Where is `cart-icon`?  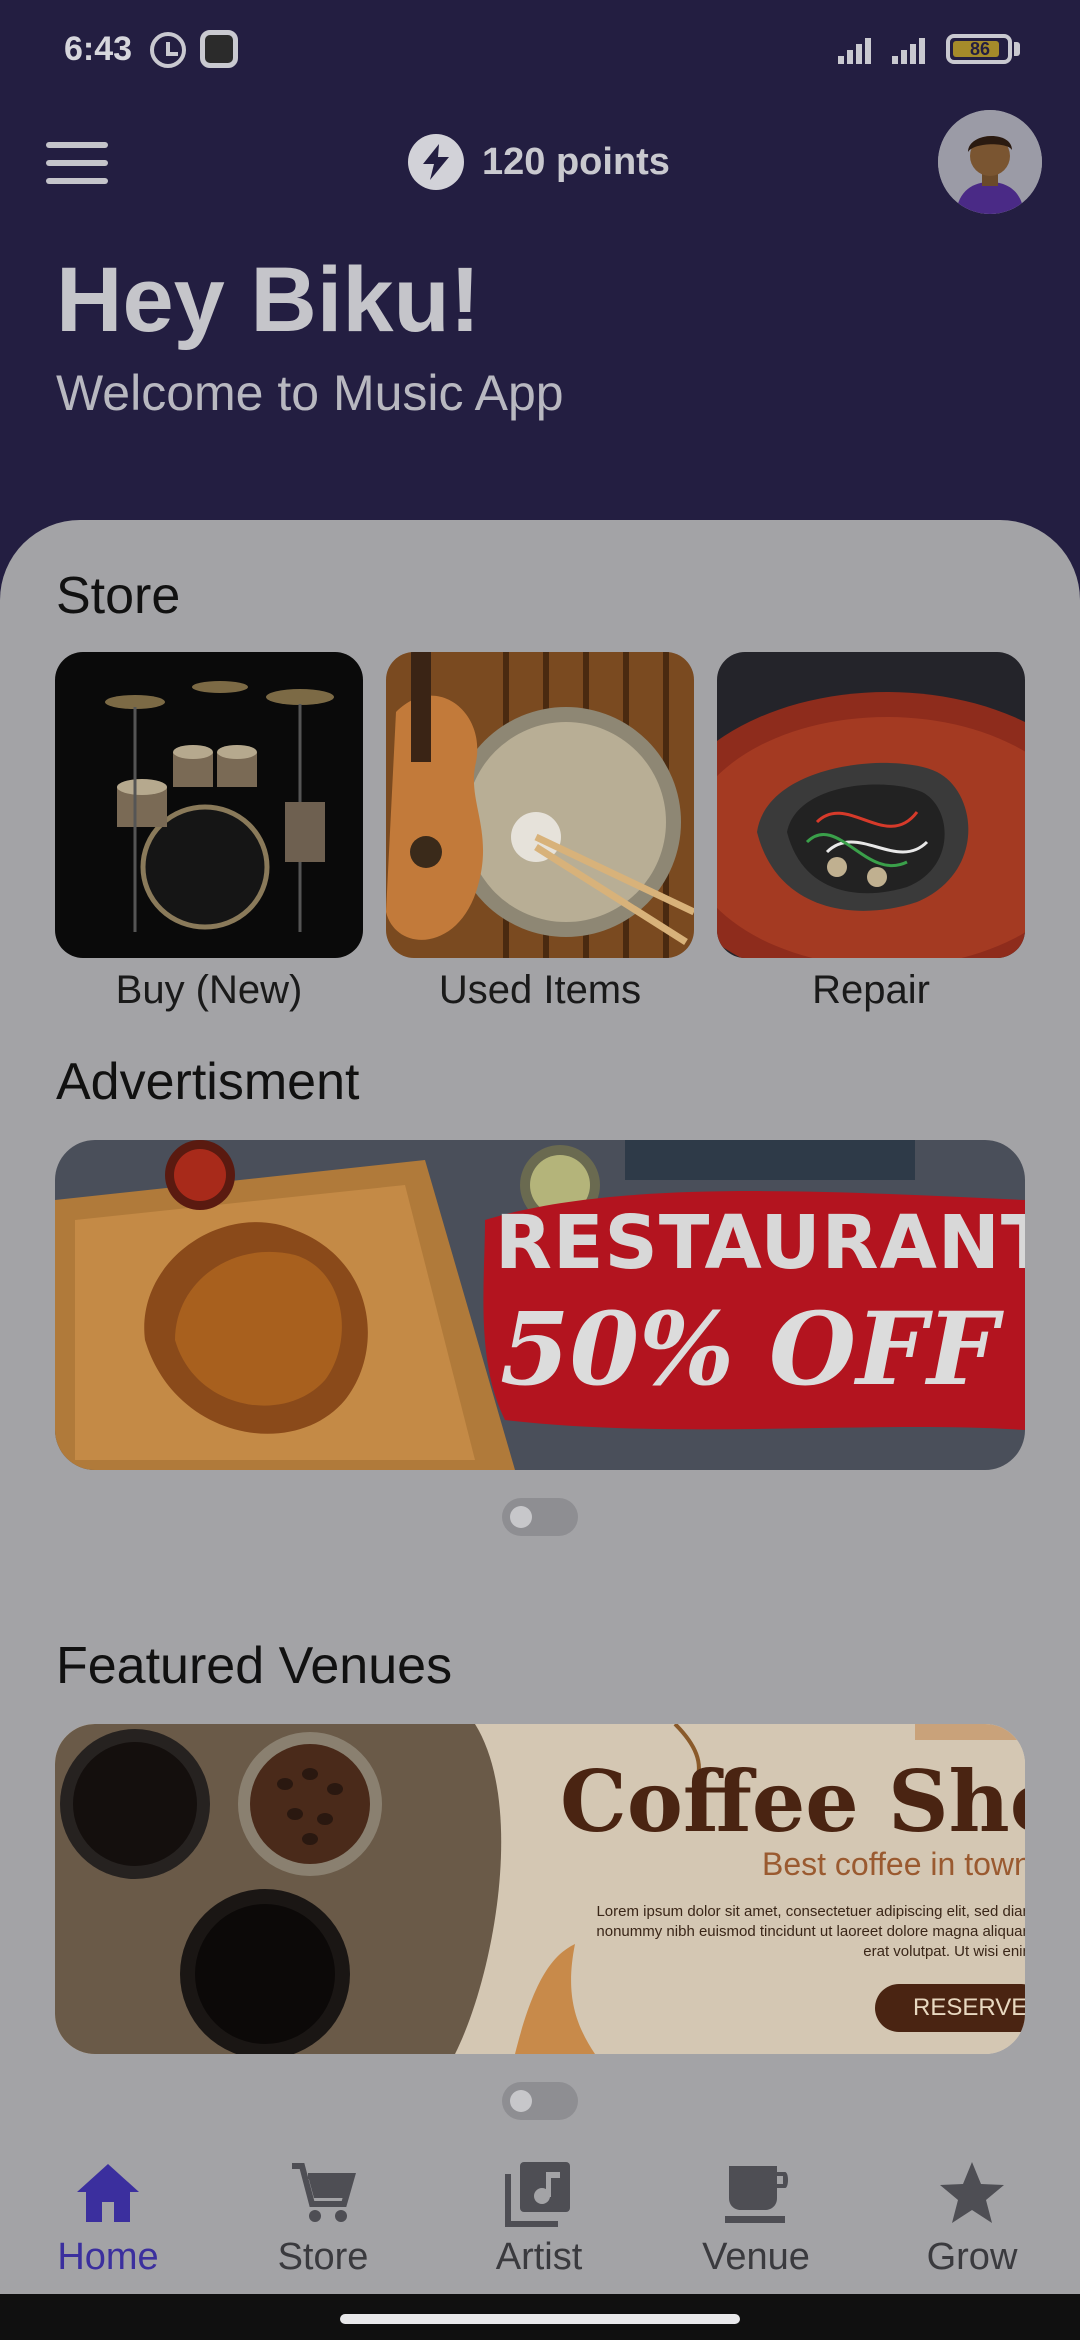 cart-icon is located at coordinates (324, 2192).